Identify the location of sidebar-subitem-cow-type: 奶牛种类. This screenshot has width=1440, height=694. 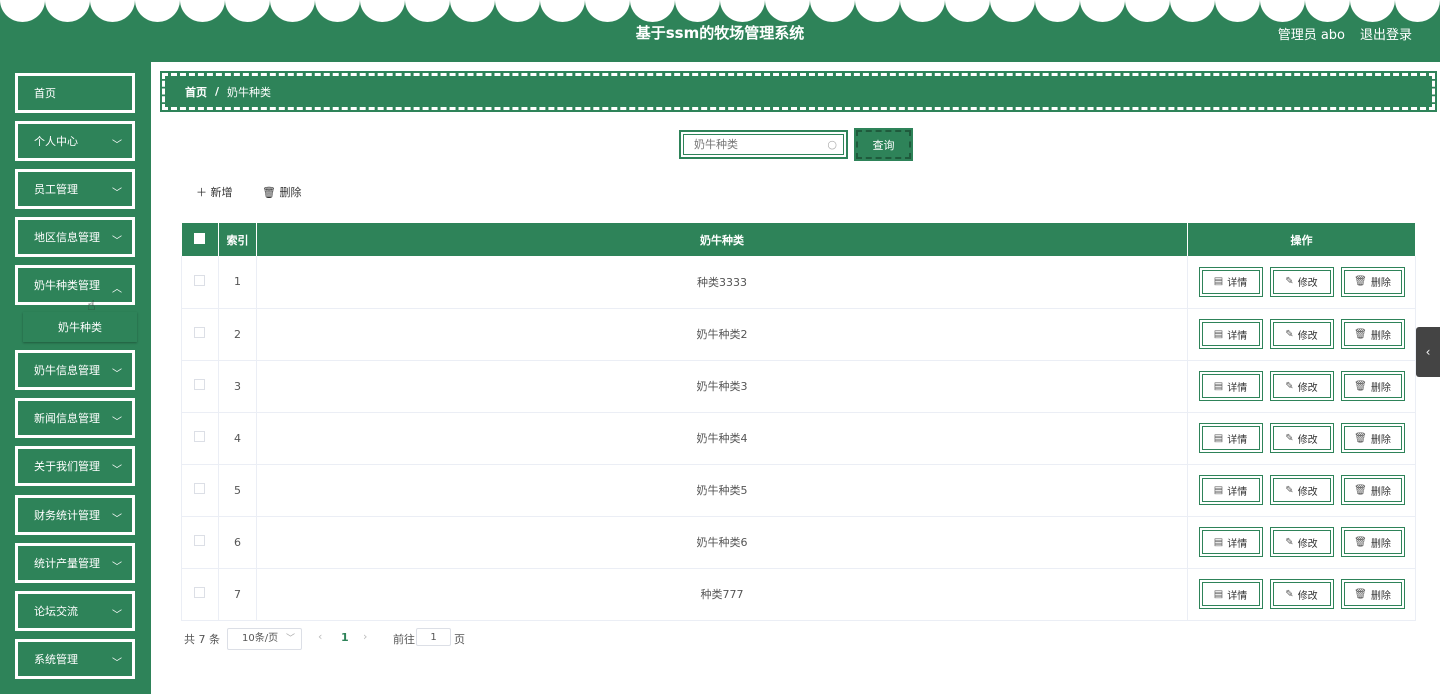
(80, 327).